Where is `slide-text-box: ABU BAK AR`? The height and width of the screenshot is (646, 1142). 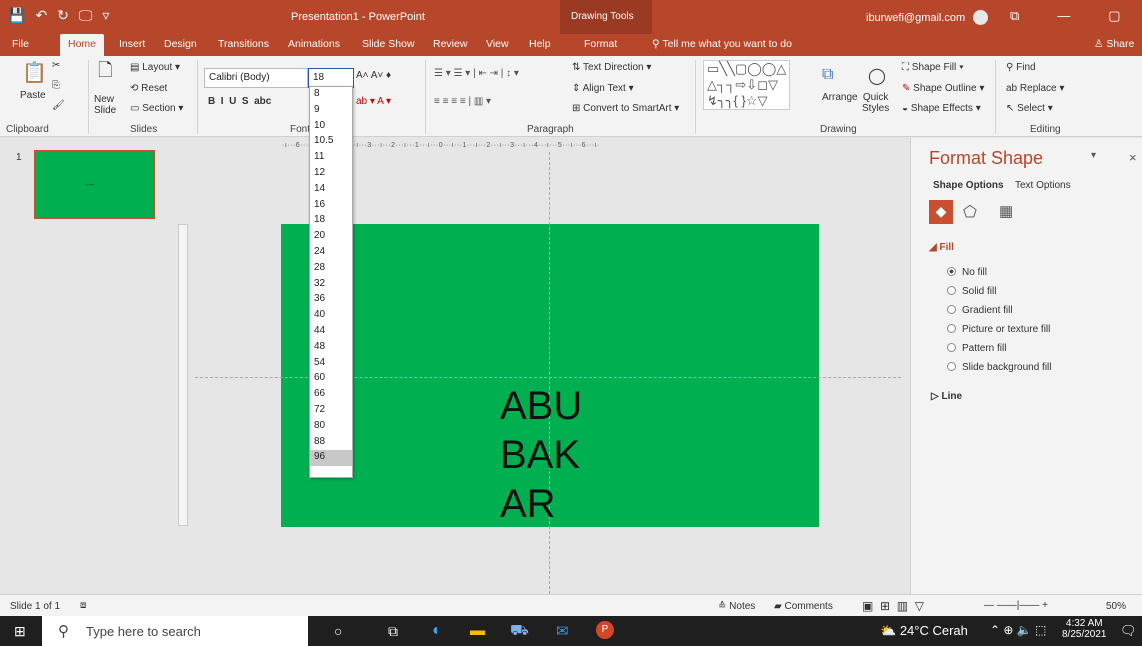
slide-text-box: ABU BAK AR is located at coordinates (541, 455).